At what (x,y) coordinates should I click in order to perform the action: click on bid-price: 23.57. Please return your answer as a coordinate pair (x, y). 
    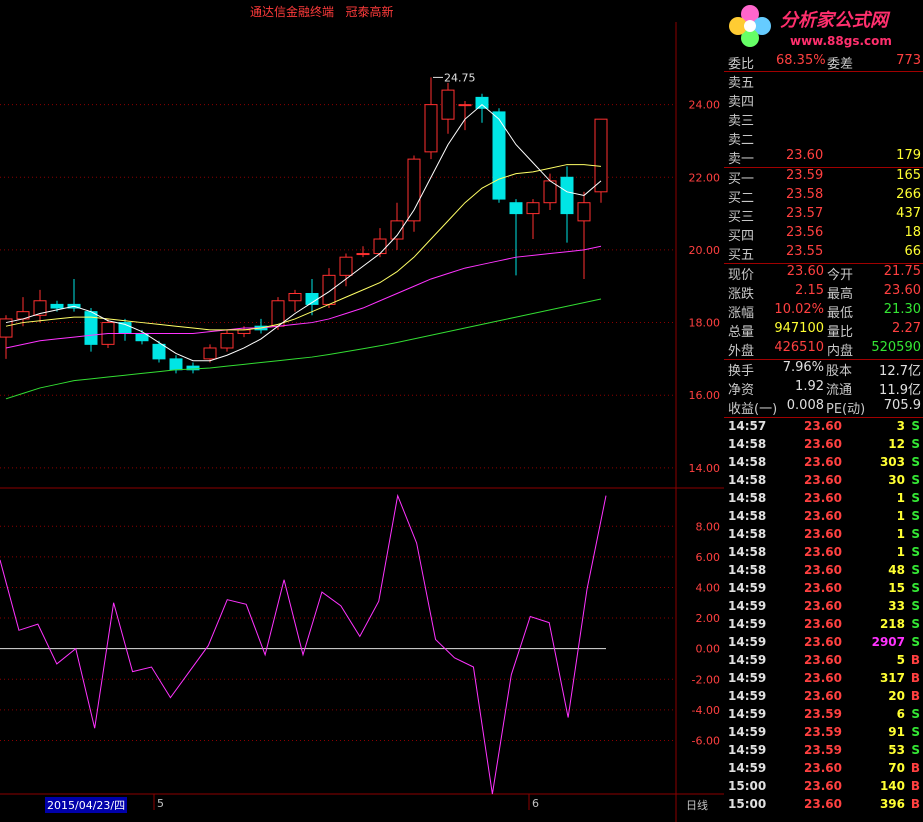
    Looking at the image, I should click on (805, 213).